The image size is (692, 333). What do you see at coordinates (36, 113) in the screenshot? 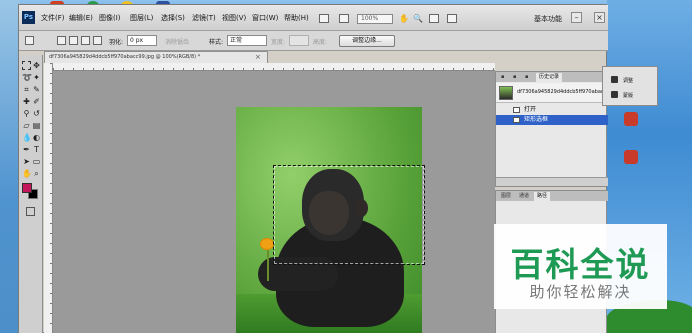
I see `history-brush-tool-icon: ↺` at bounding box center [36, 113].